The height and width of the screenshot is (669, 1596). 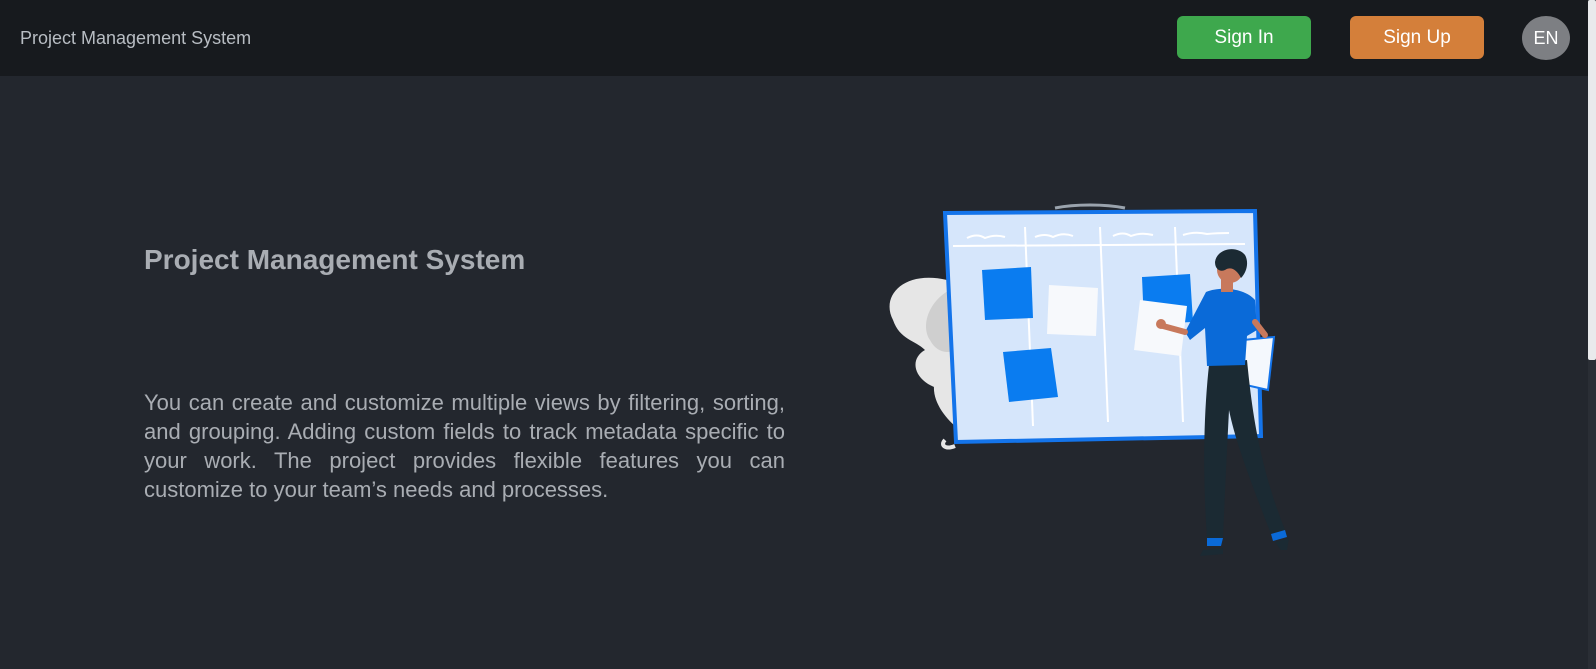 What do you see at coordinates (335, 259) in the screenshot?
I see `hero-title: Project Management System` at bounding box center [335, 259].